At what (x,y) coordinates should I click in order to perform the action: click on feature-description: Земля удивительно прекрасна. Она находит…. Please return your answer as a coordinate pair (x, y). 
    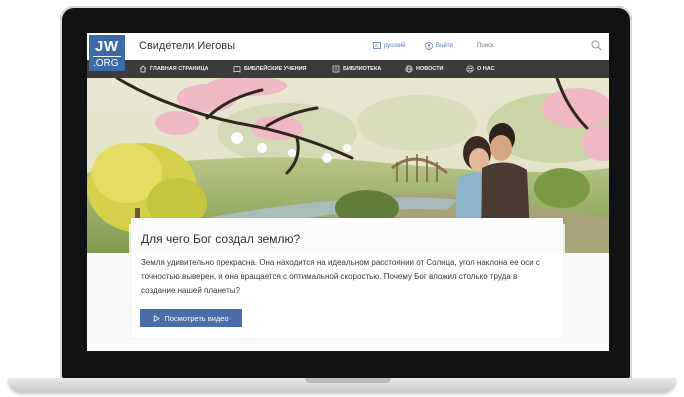
    Looking at the image, I should click on (340, 276).